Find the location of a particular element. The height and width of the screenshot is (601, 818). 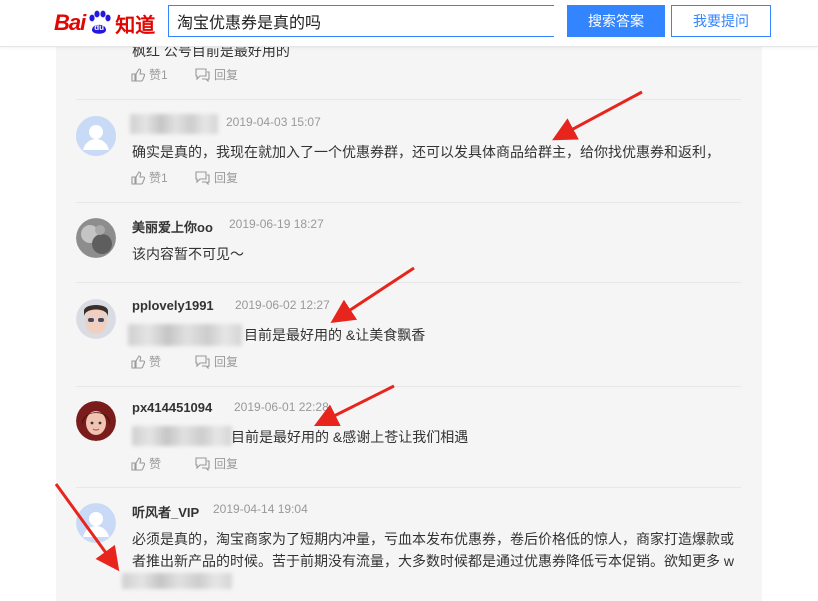

comment-content: 目前是最好用的 &让美食飘香 is located at coordinates (335, 335).